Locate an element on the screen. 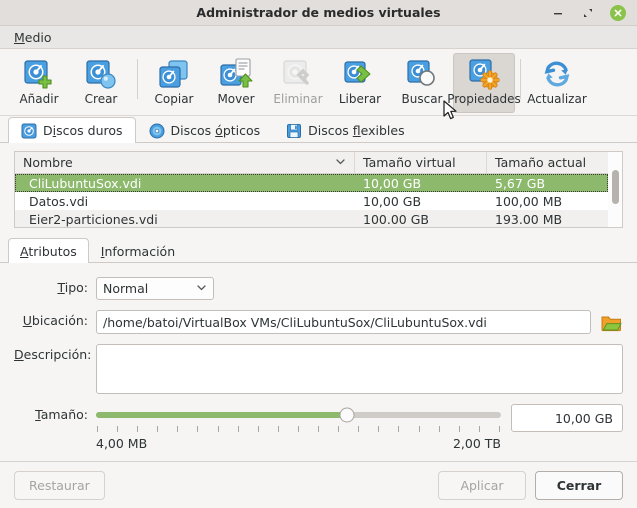 The image size is (637, 508). toolbar-button-create: Crear is located at coordinates (101, 83).